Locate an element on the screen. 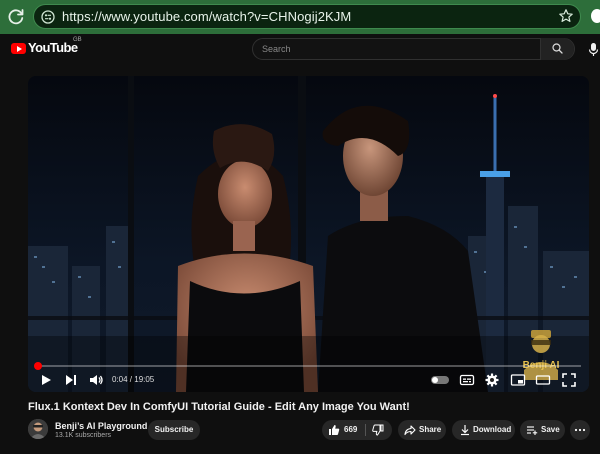 The height and width of the screenshot is (454, 600). logo-text: YouTube is located at coordinates (53, 47).